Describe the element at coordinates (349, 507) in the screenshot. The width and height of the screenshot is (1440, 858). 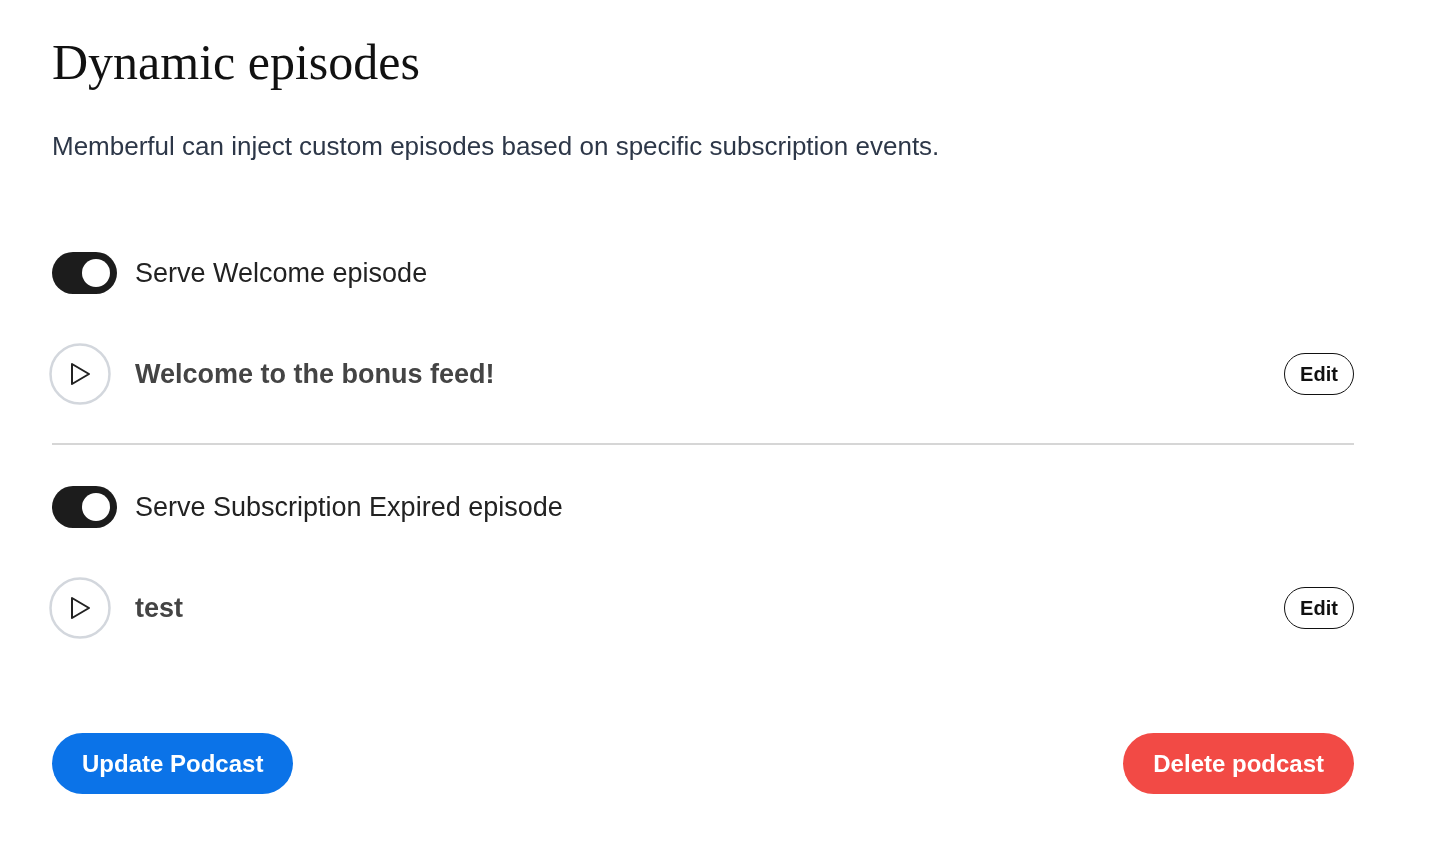
I see `toggle-label: Serve Subscription Expired episode` at that location.